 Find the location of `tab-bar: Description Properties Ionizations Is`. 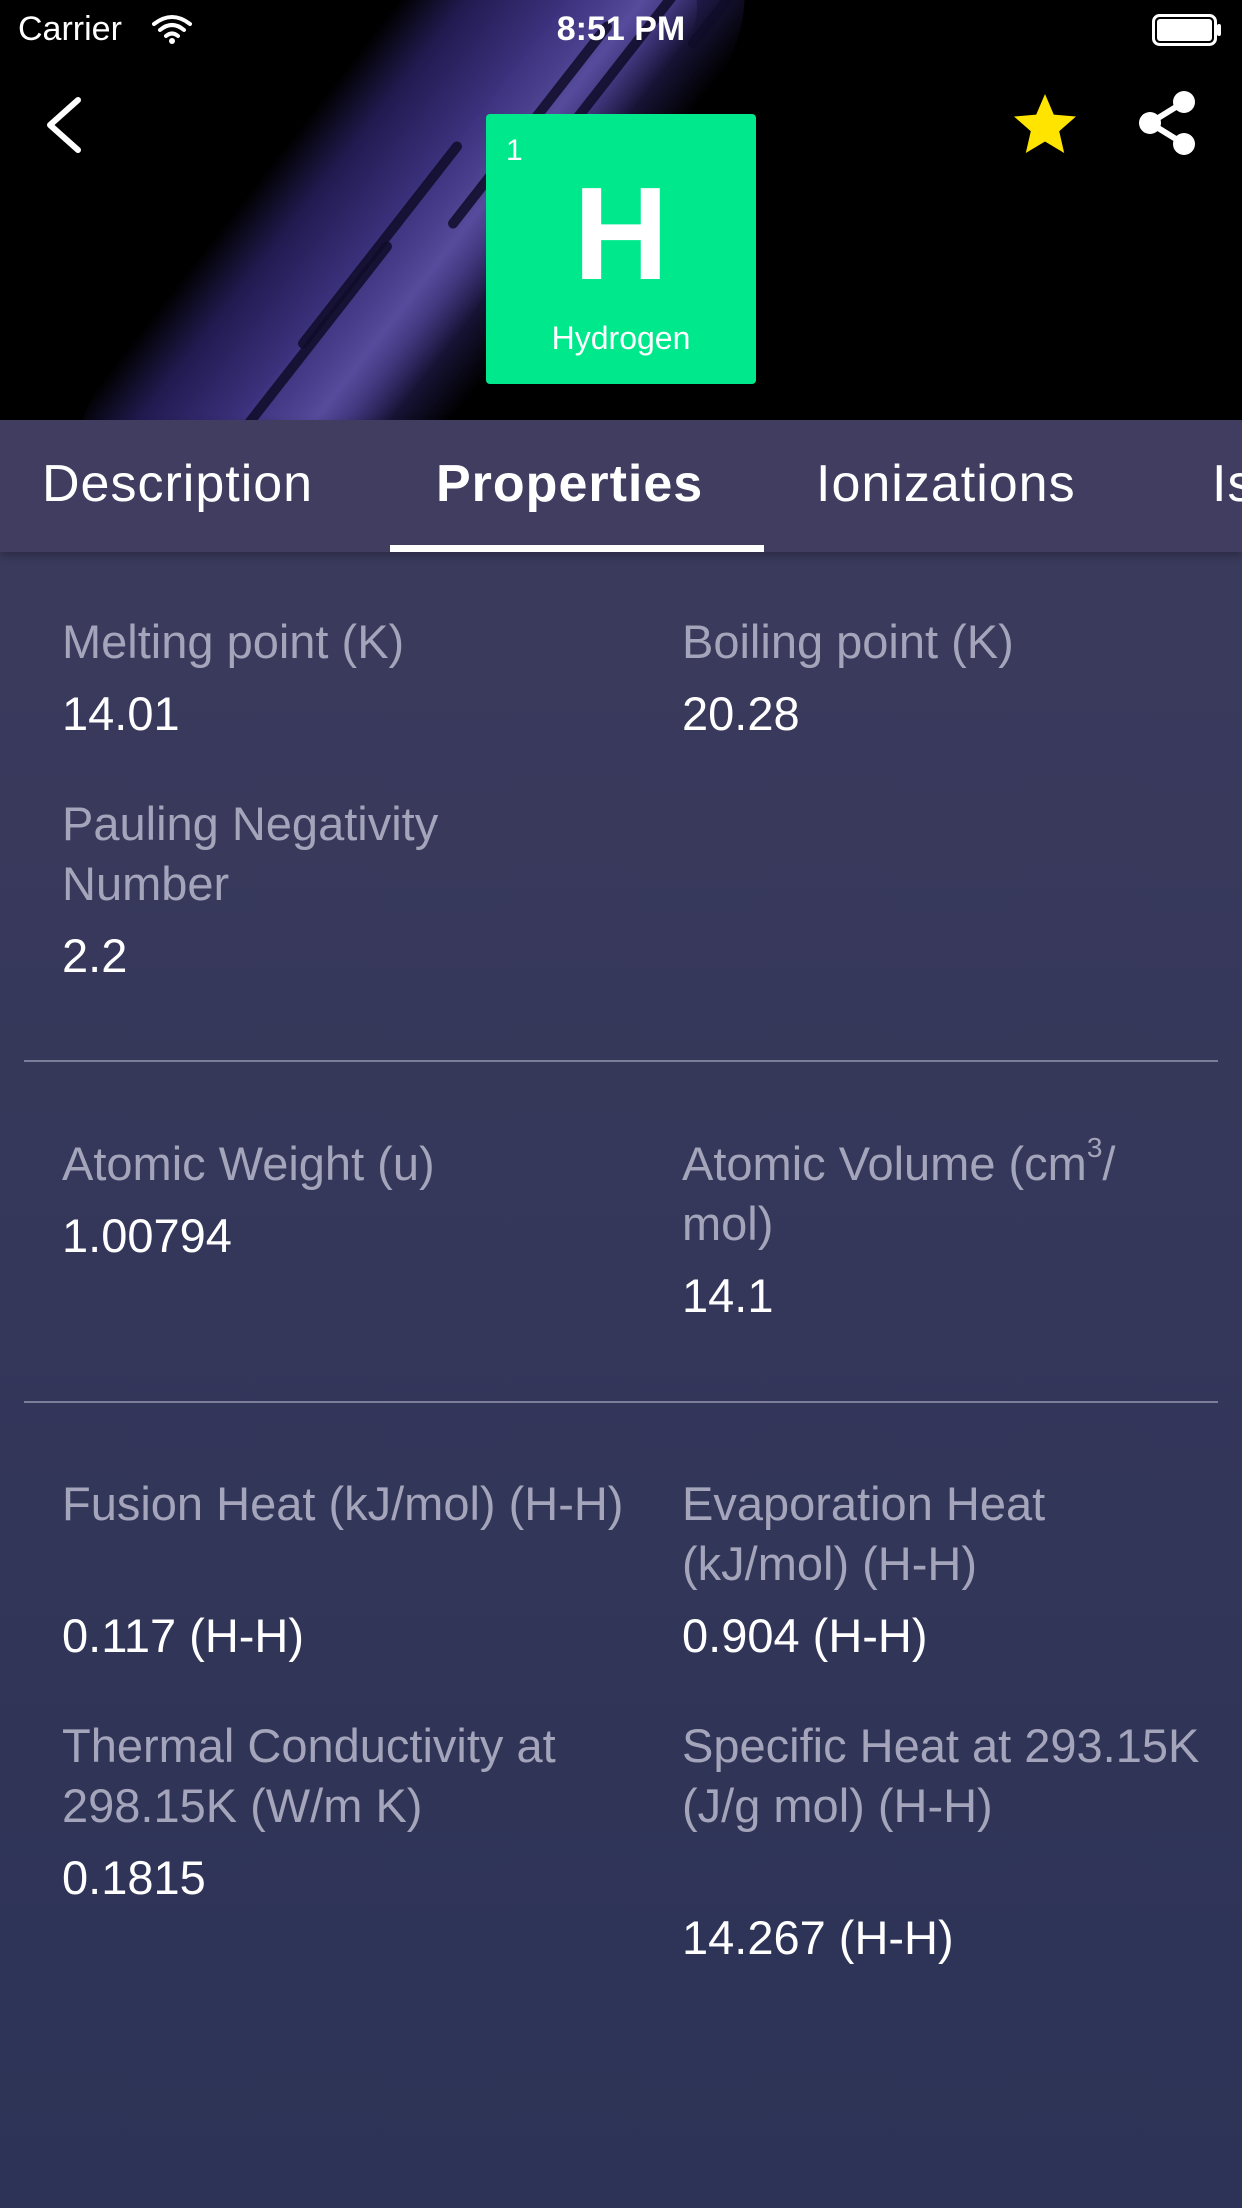

tab-bar: Description Properties Ionizations Is is located at coordinates (621, 486).